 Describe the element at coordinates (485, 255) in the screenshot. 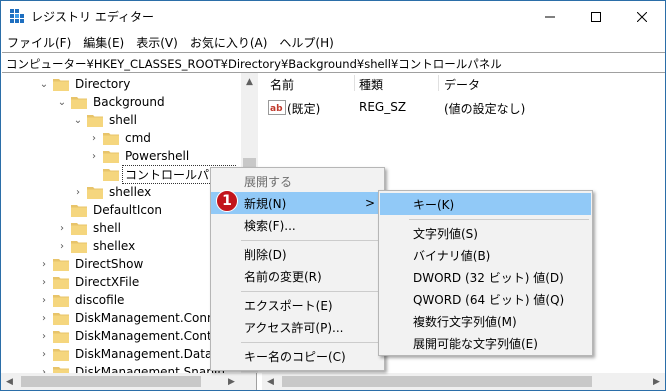

I see `menu-item-binary-value: バイナリ値(B)` at that location.